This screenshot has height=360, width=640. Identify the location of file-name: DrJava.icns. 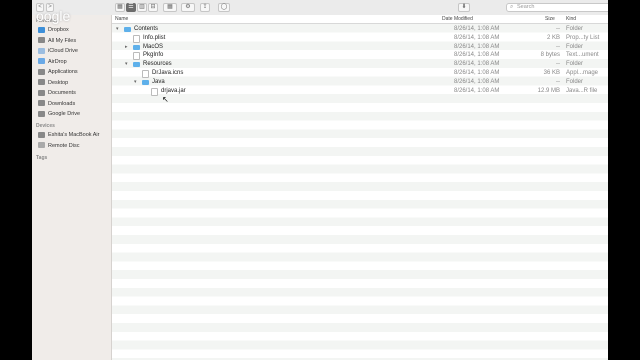
(168, 73).